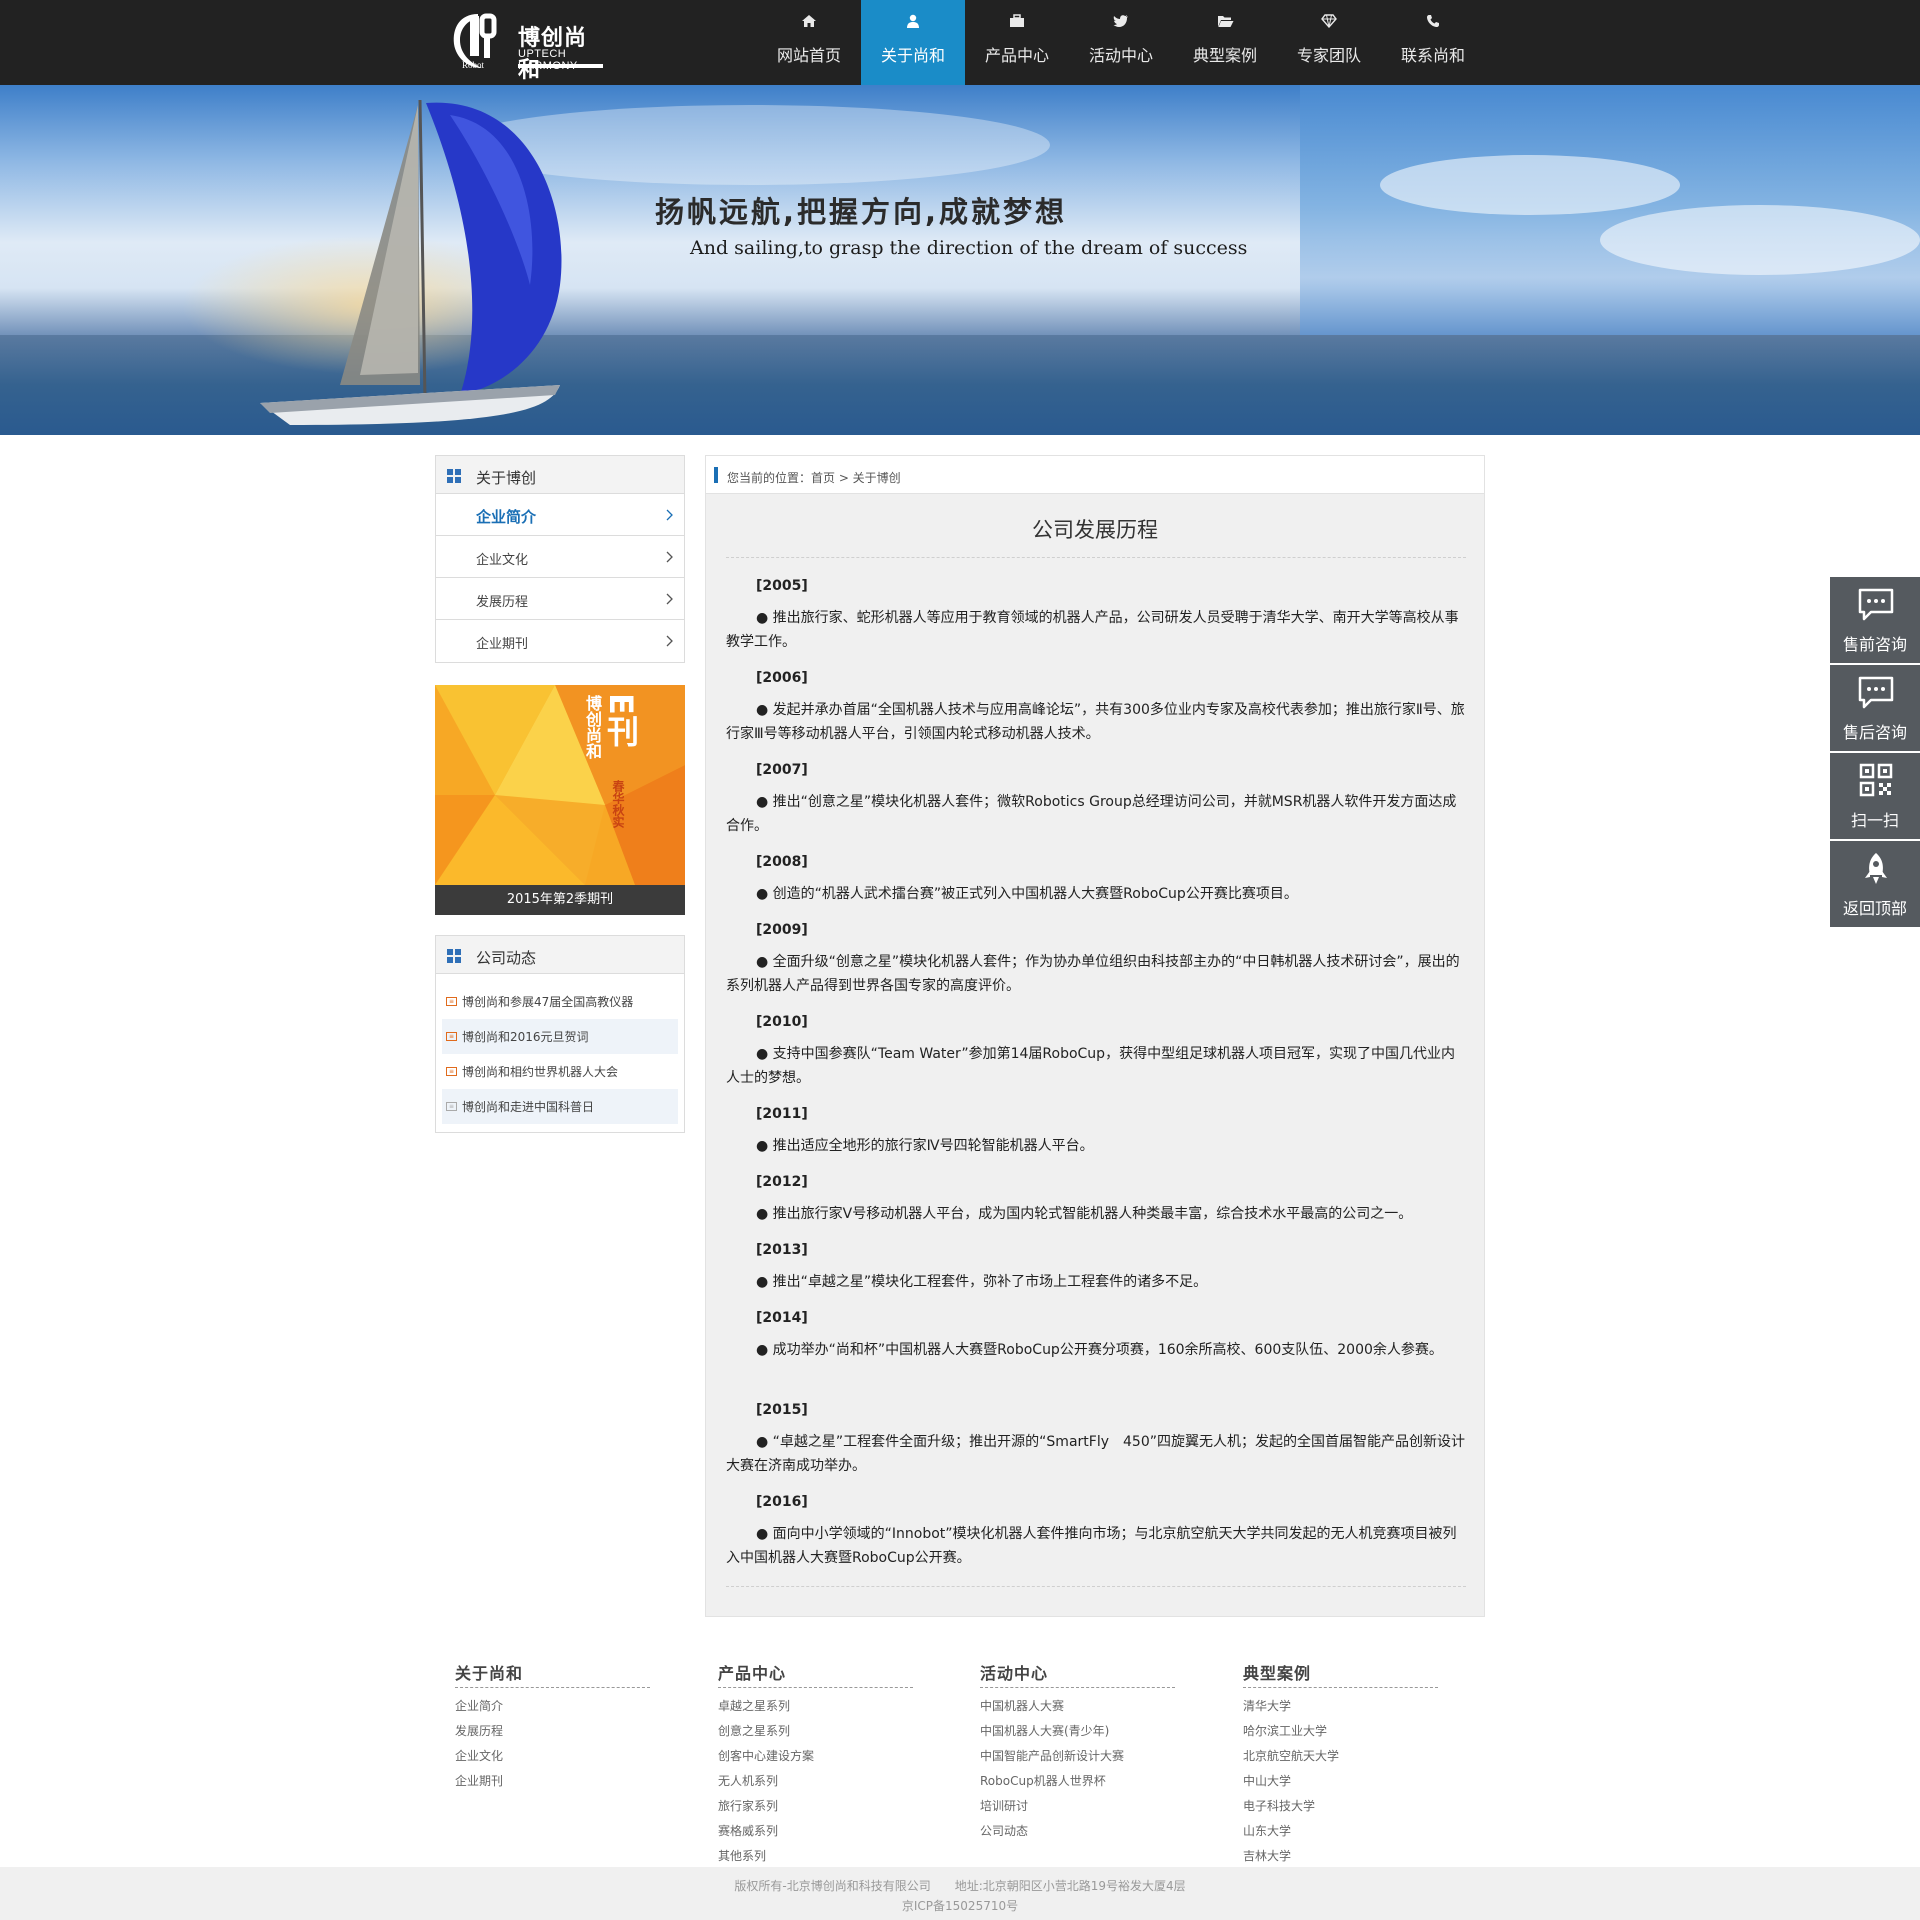  What do you see at coordinates (782, 1318) in the screenshot?
I see `timeline-year: [2014]` at bounding box center [782, 1318].